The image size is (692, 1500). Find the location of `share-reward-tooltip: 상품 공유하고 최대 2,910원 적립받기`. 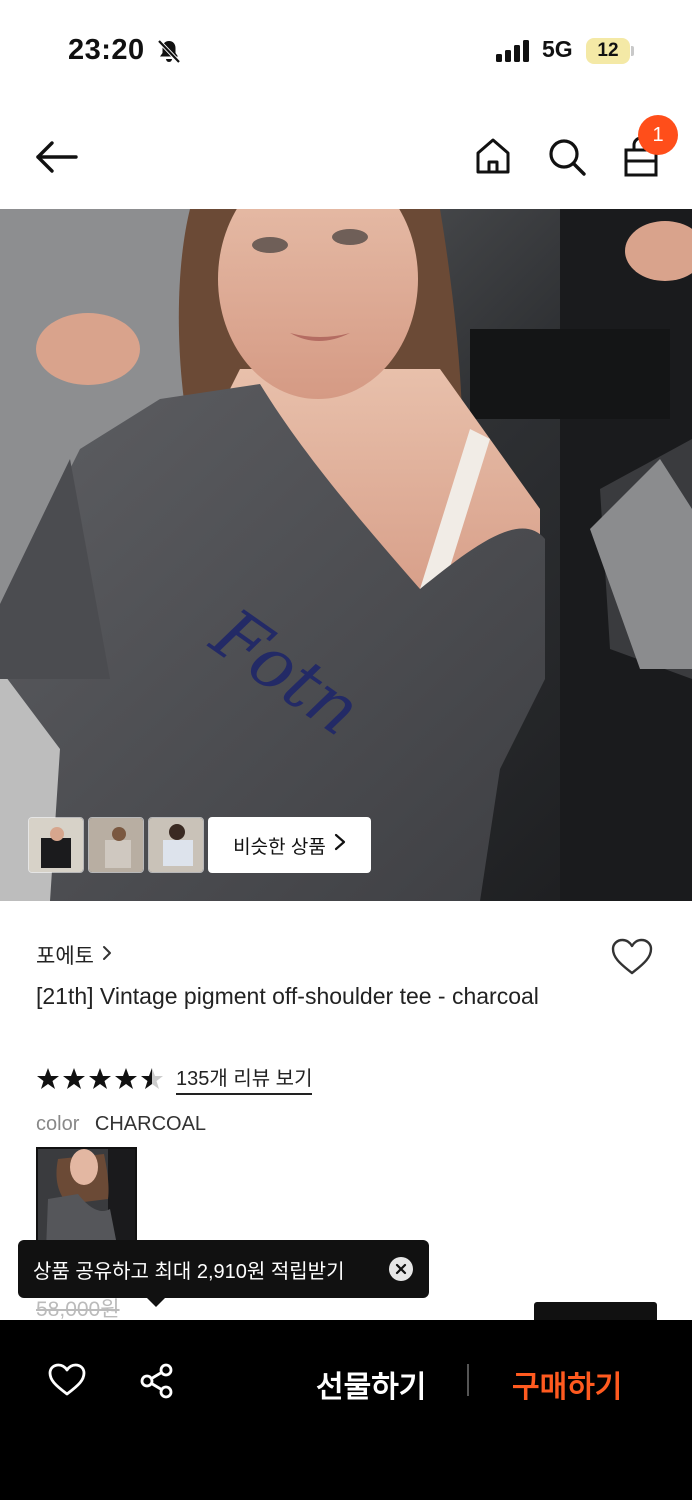

share-reward-tooltip: 상품 공유하고 최대 2,910원 적립받기 is located at coordinates (223, 1269).